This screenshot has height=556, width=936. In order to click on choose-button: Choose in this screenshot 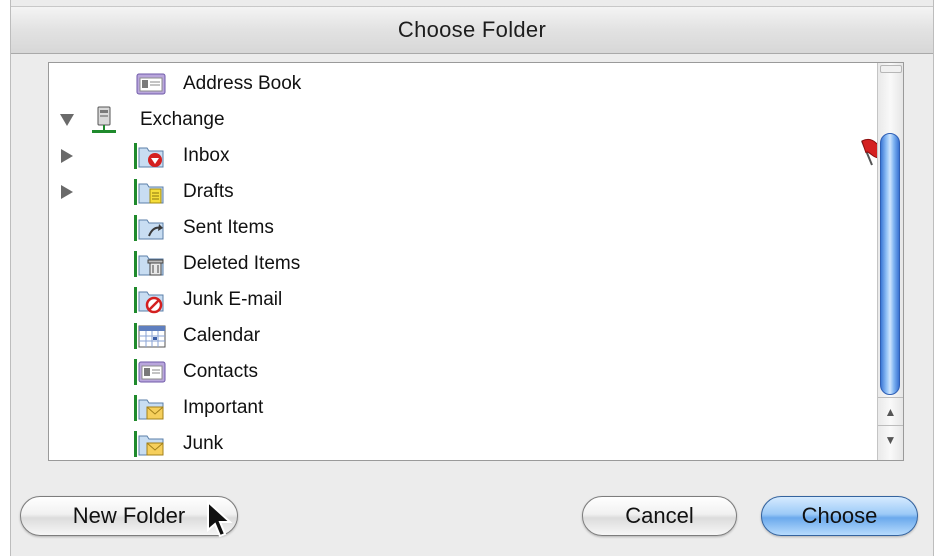, I will do `click(839, 516)`.